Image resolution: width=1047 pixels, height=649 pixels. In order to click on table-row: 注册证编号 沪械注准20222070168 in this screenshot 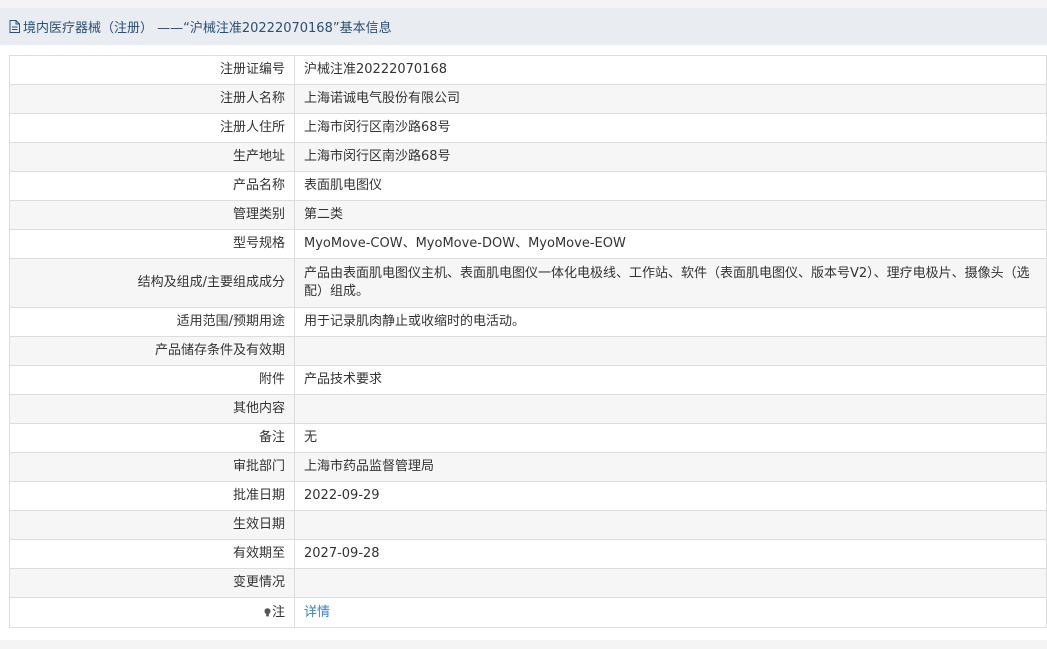, I will do `click(528, 70)`.